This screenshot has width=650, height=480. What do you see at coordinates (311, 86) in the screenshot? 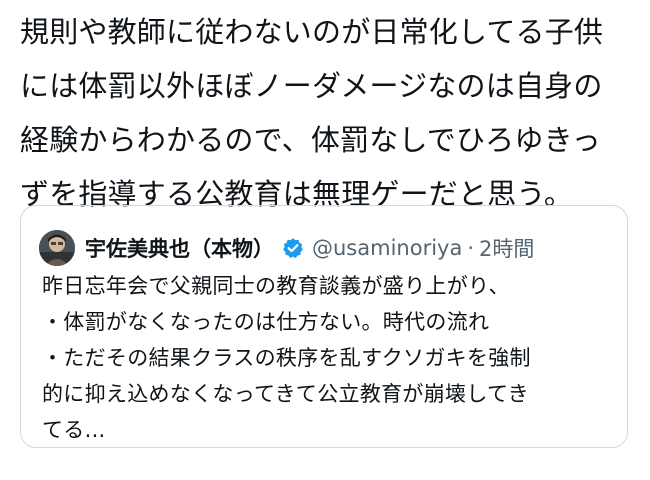
I see `post-text-line: には体罰以外ほぼノーダメージなのは自身の` at bounding box center [311, 86].